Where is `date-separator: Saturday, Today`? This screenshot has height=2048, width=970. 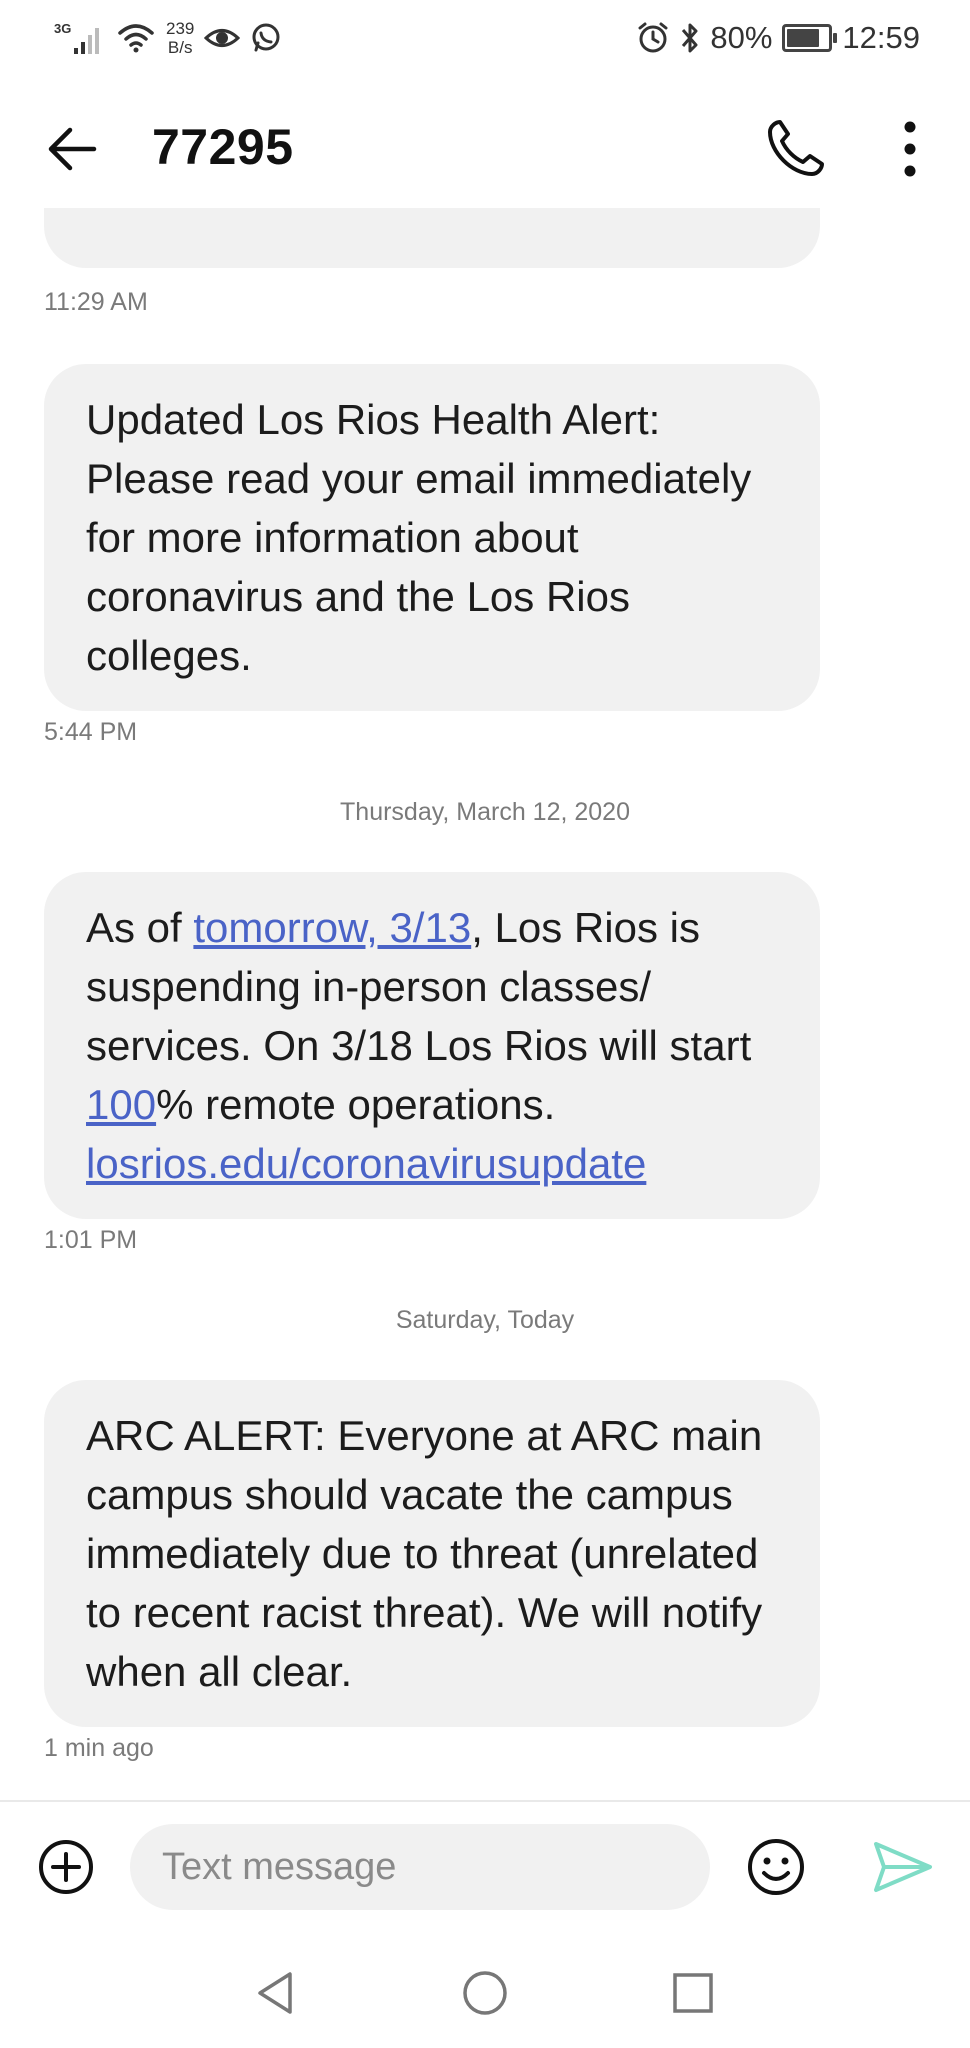
date-separator: Saturday, Today is located at coordinates (485, 1320).